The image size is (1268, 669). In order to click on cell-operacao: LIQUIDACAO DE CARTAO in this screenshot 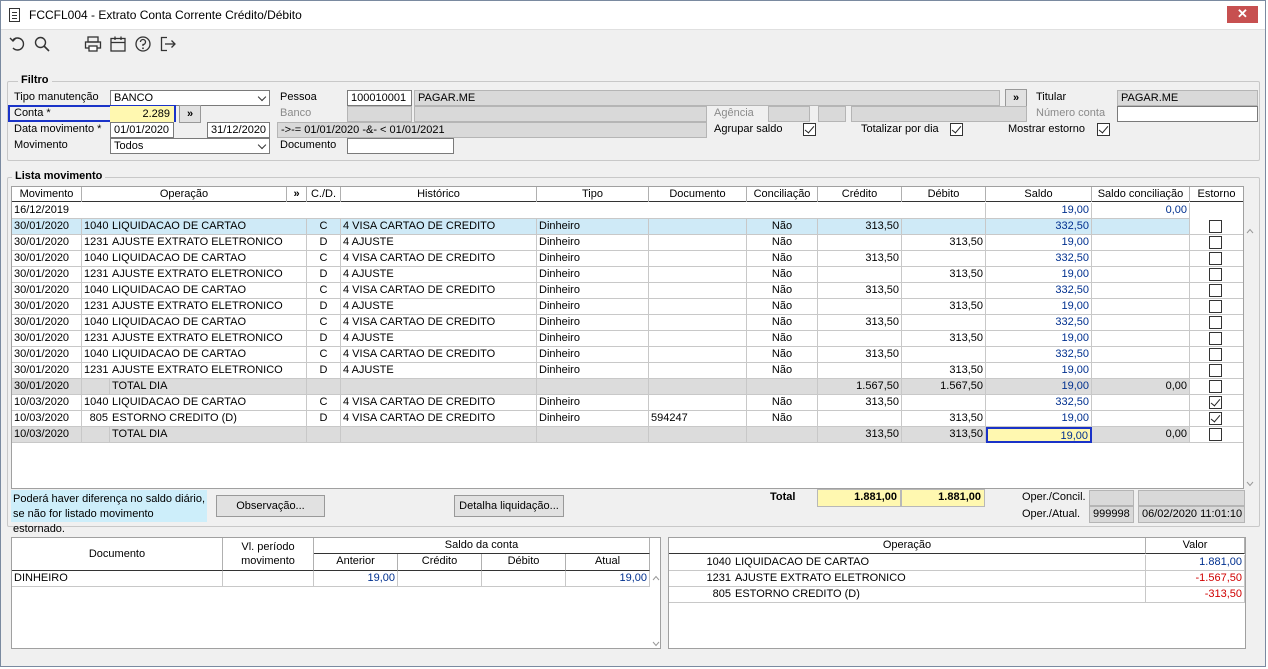, I will do `click(208, 227)`.